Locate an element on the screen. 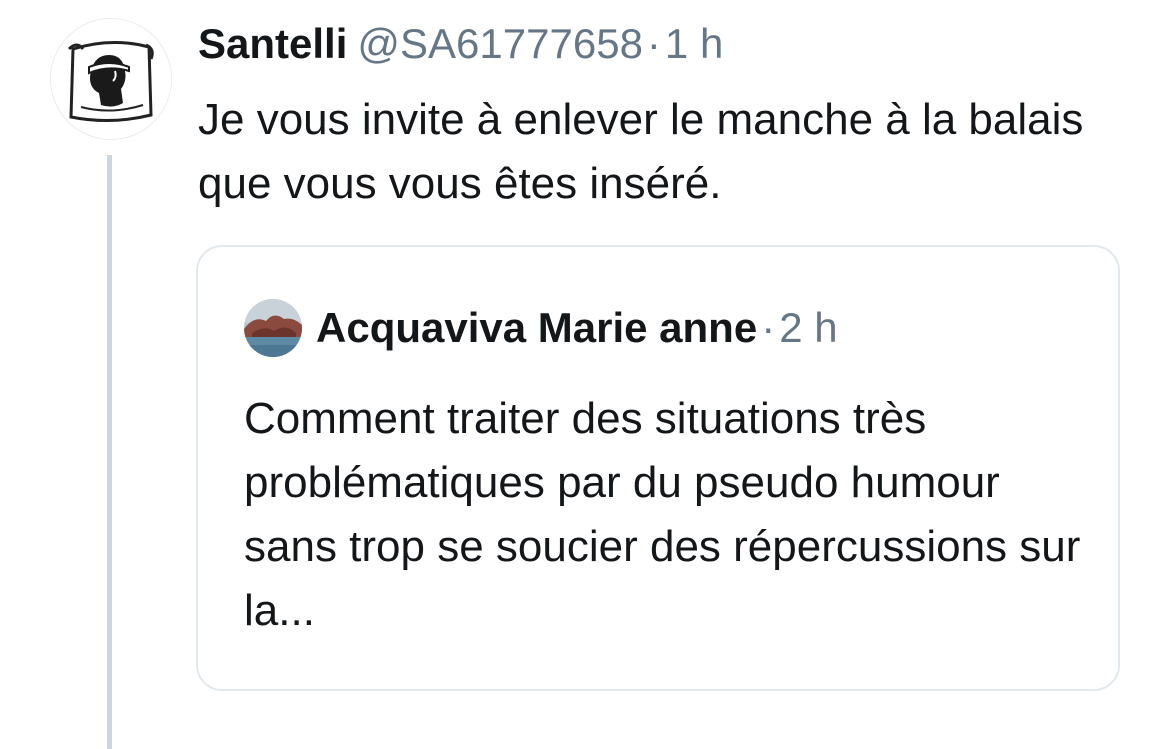 The width and height of the screenshot is (1170, 749). tweet-header: Santelli @SA61777658·1 h is located at coordinates (460, 44).